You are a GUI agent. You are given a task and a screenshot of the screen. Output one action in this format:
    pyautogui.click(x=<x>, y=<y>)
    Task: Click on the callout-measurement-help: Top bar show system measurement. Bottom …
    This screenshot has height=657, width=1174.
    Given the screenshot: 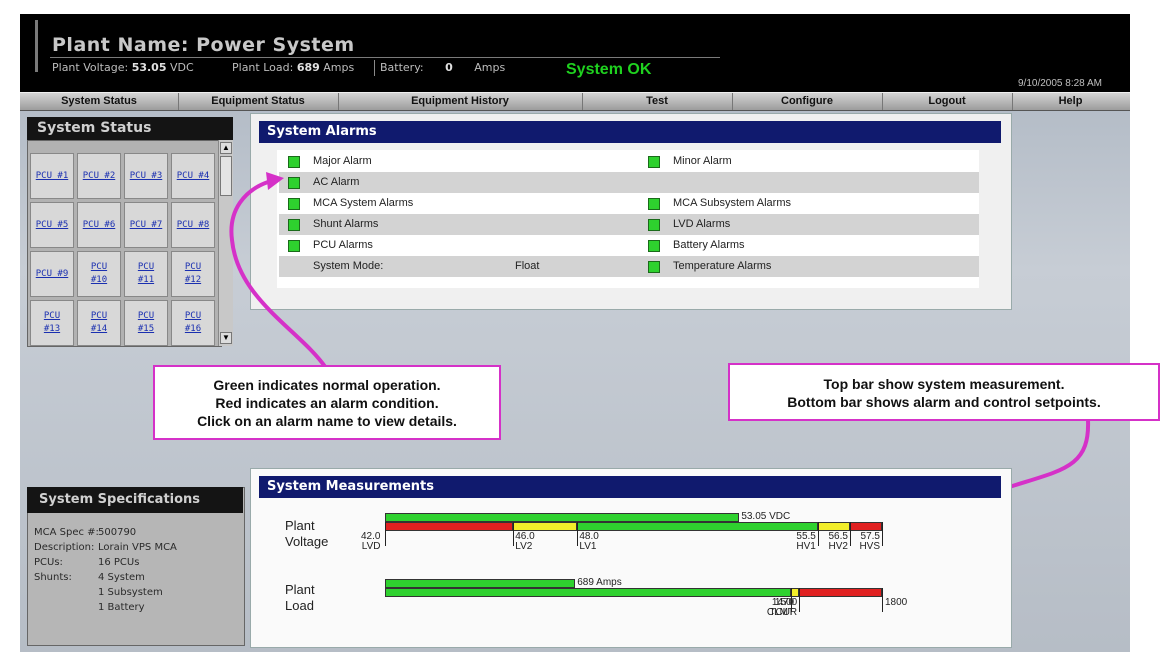 What is the action you would take?
    pyautogui.click(x=944, y=392)
    